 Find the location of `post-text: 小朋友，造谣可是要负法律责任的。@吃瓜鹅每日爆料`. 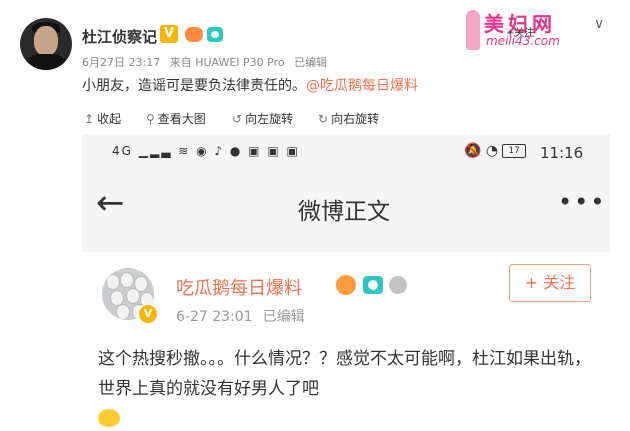

post-text: 小朋友，造谣可是要负法律责任的。@吃瓜鹅每日爆料 is located at coordinates (250, 85).